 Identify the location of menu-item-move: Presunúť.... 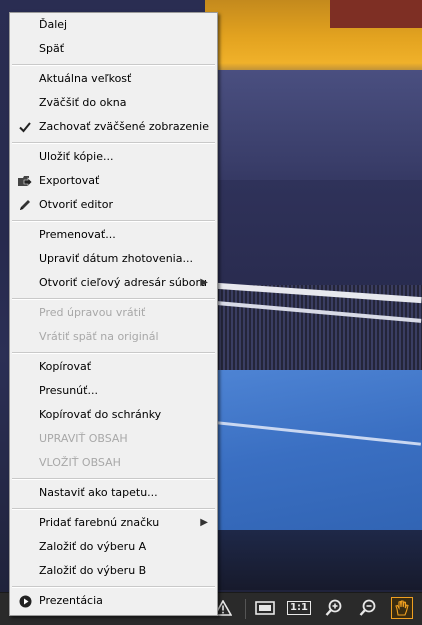
(113, 391).